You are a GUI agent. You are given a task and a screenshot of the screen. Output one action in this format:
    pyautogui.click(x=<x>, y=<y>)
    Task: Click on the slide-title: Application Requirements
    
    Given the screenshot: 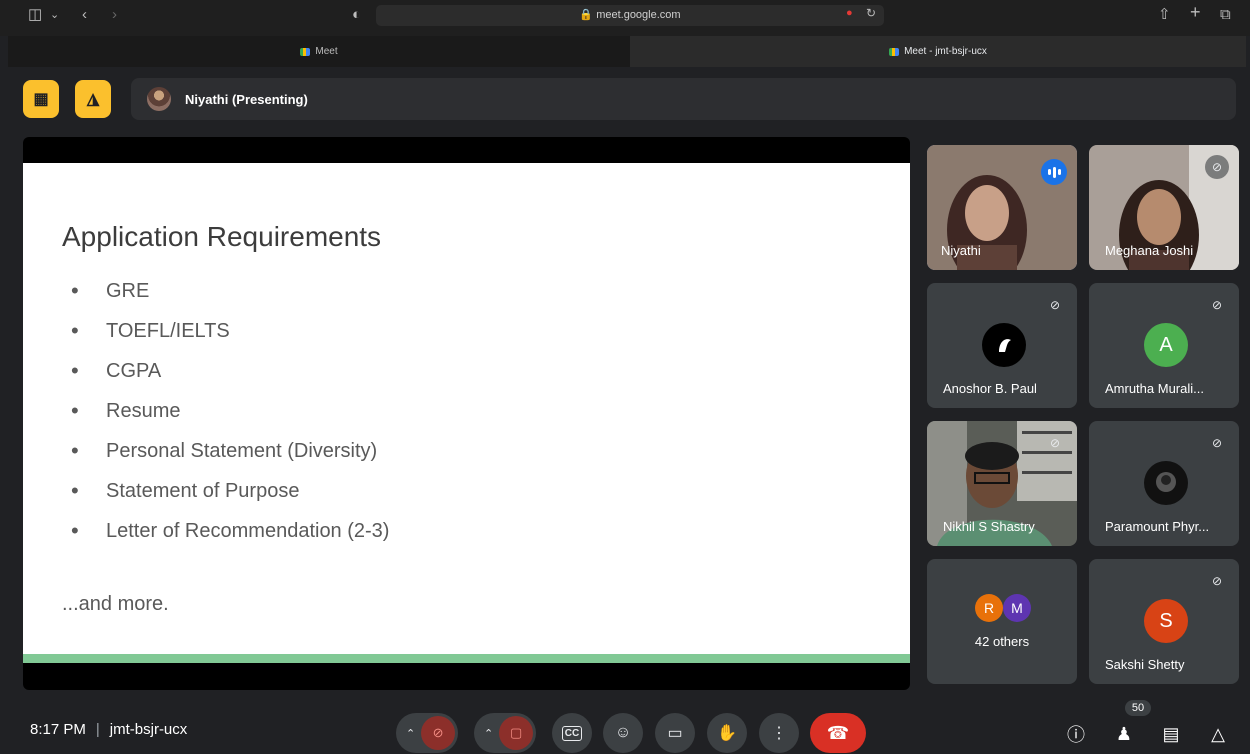 What is the action you would take?
    pyautogui.click(x=222, y=236)
    